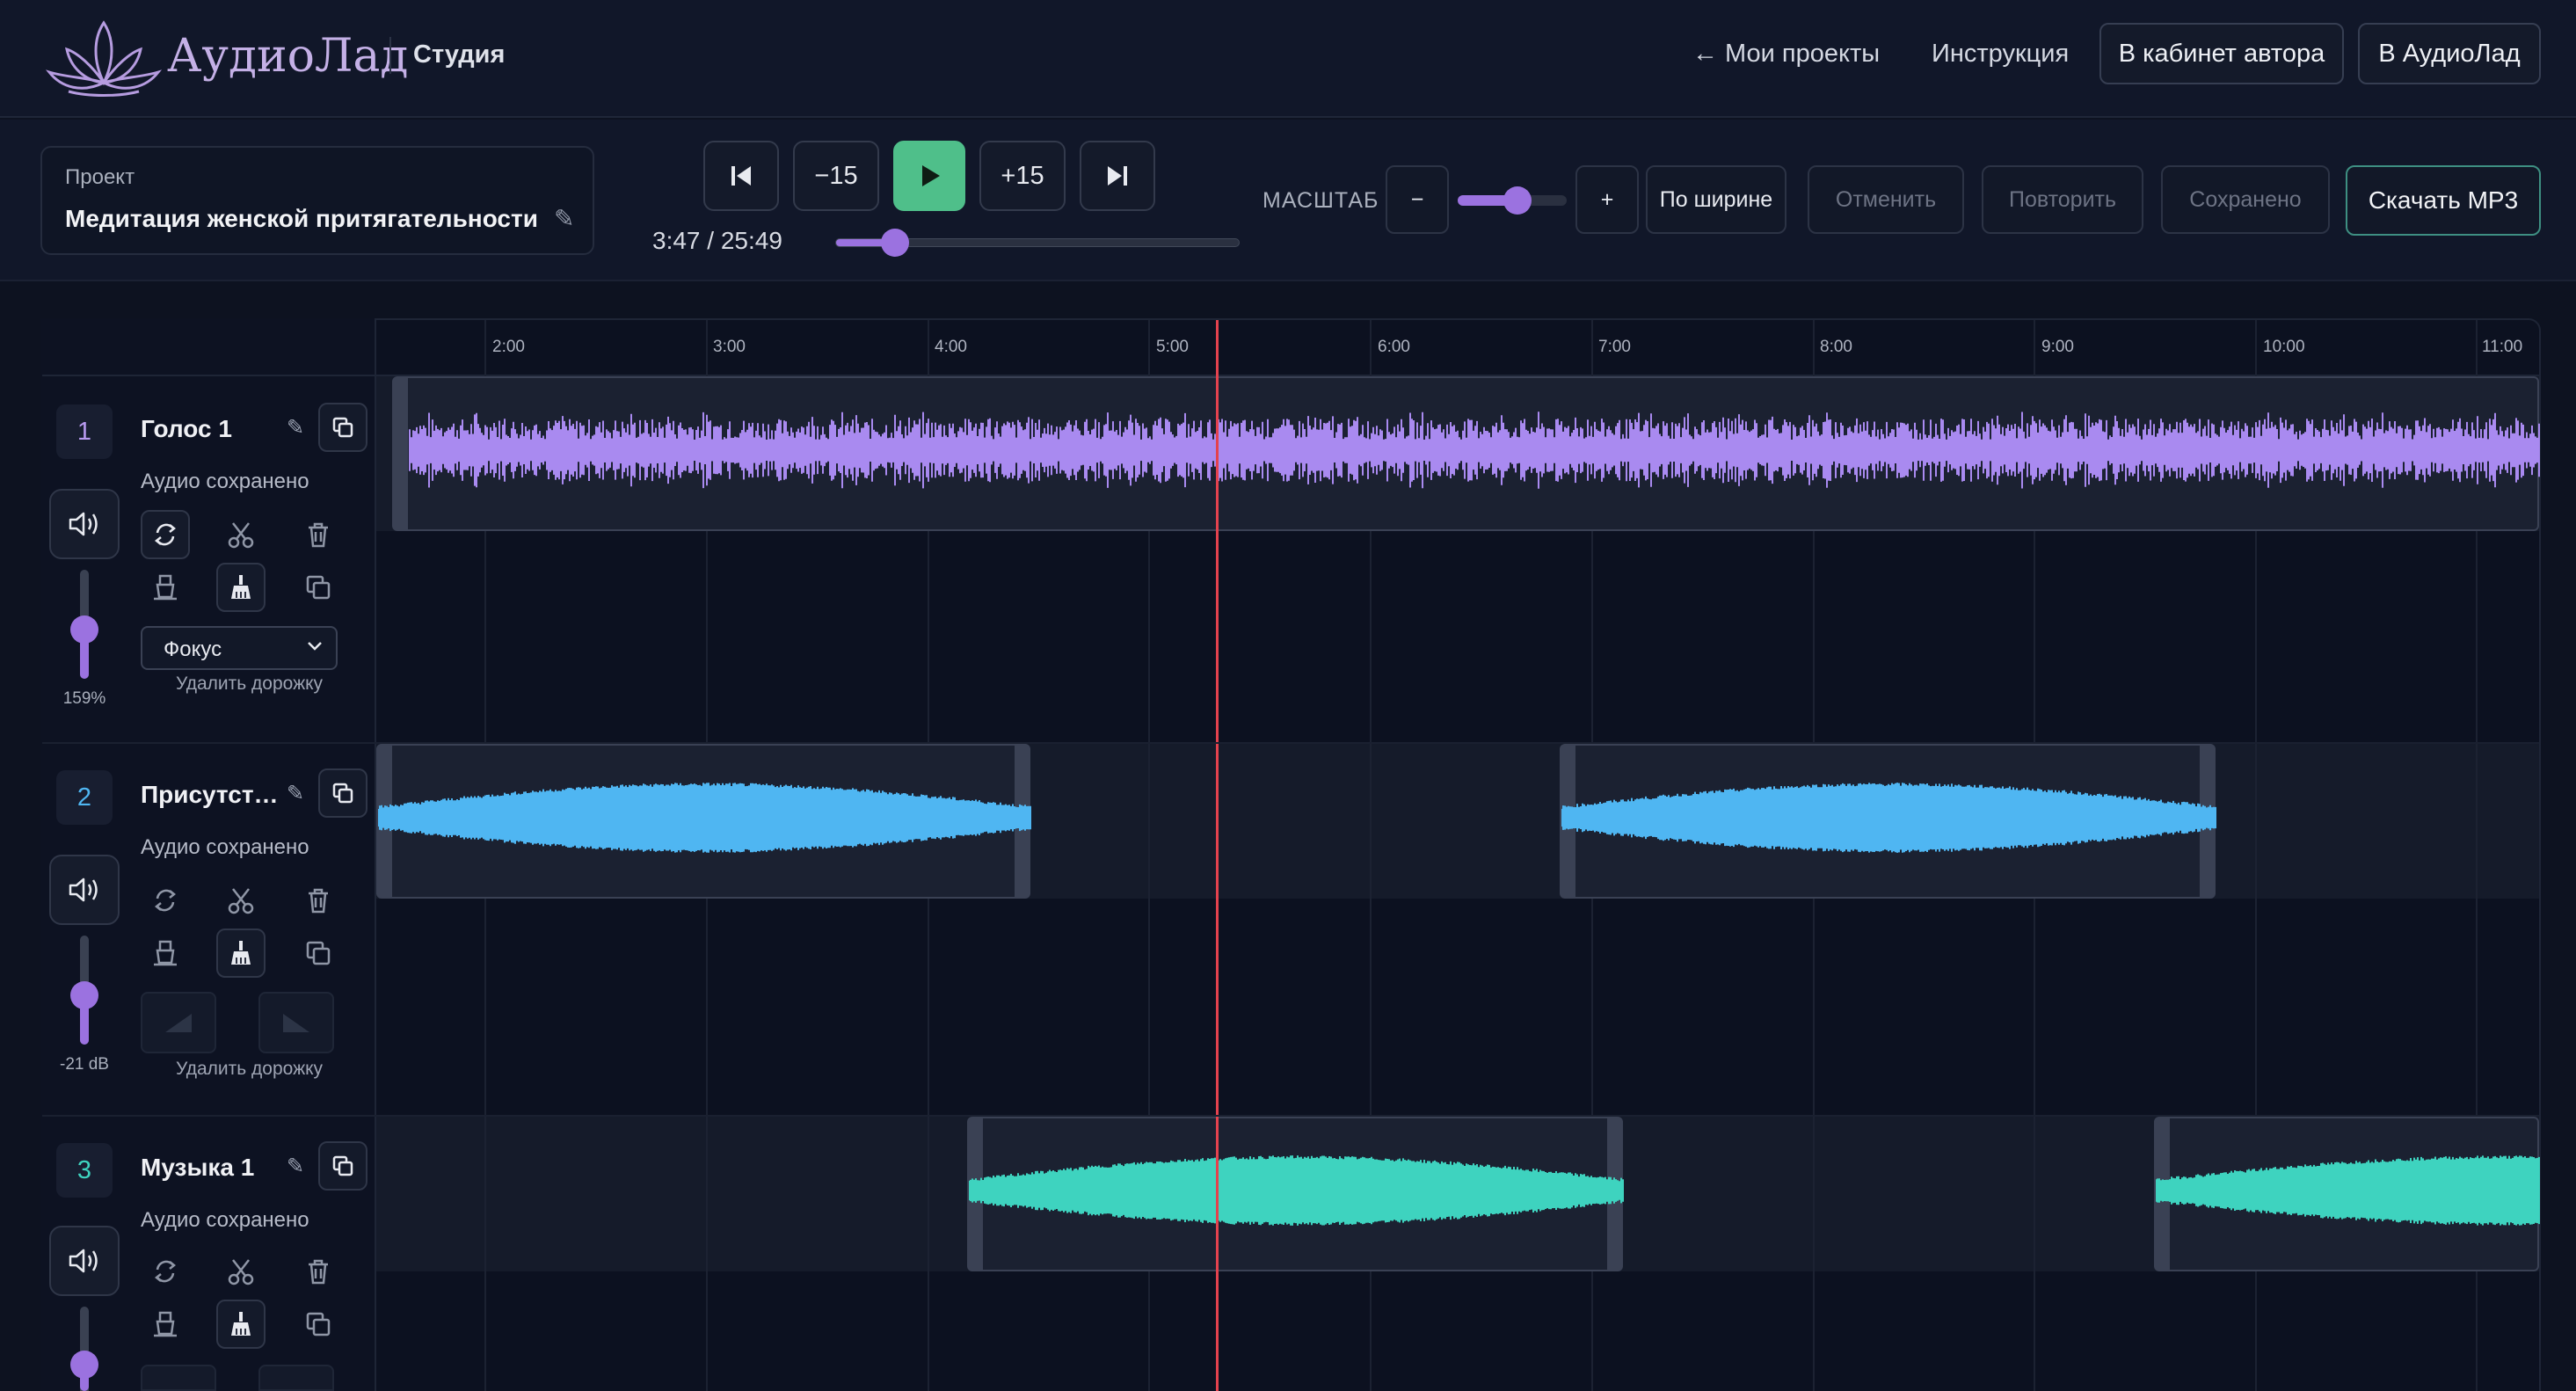  Describe the element at coordinates (717, 241) in the screenshot. I see `time-readout: 3:47 / 25:49` at that location.